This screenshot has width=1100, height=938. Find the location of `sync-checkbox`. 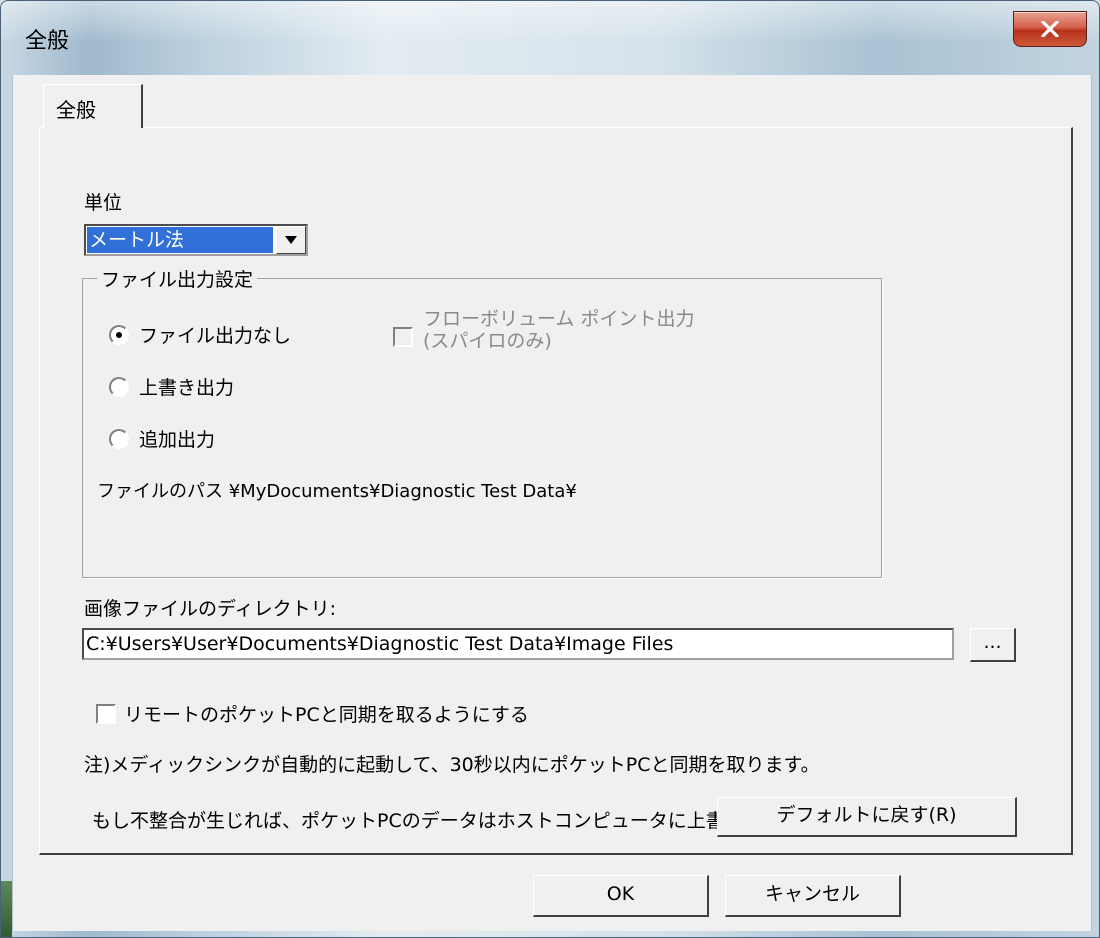

sync-checkbox is located at coordinates (106, 714).